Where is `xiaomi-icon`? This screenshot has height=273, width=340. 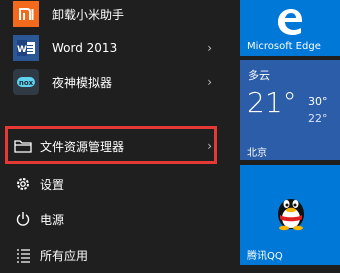
xiaomi-icon is located at coordinates (26, 14).